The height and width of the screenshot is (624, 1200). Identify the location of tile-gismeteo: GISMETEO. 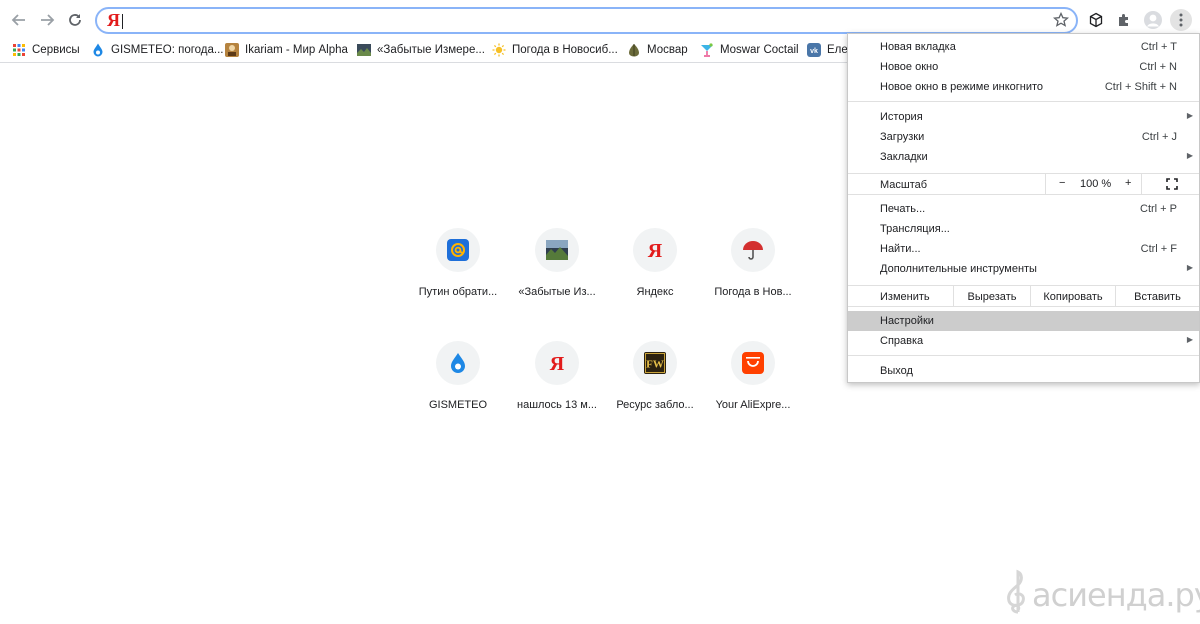
(458, 376).